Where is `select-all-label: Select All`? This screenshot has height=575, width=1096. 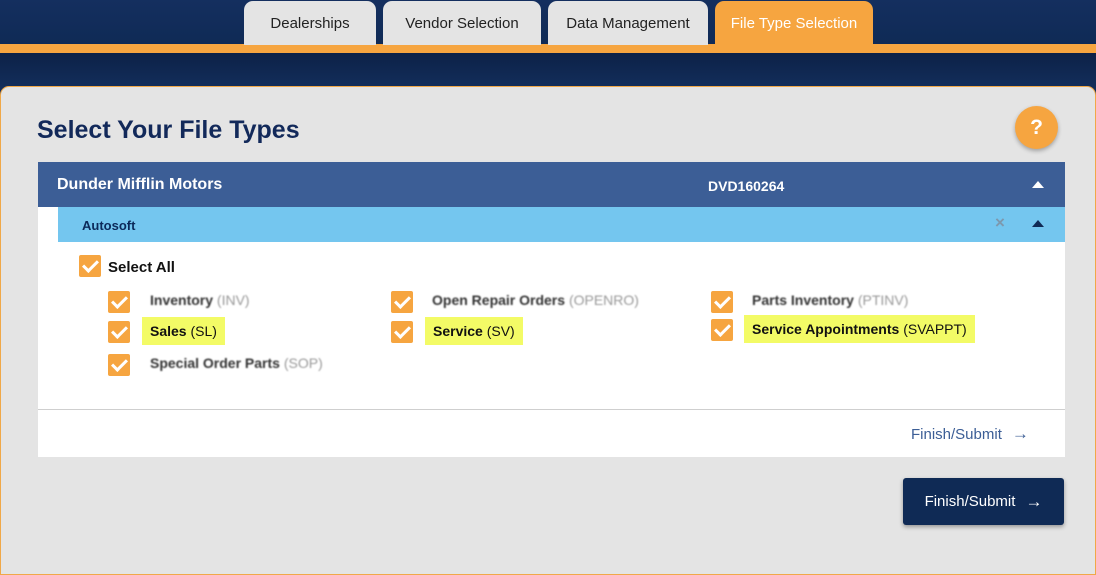
select-all-label: Select All is located at coordinates (141, 267).